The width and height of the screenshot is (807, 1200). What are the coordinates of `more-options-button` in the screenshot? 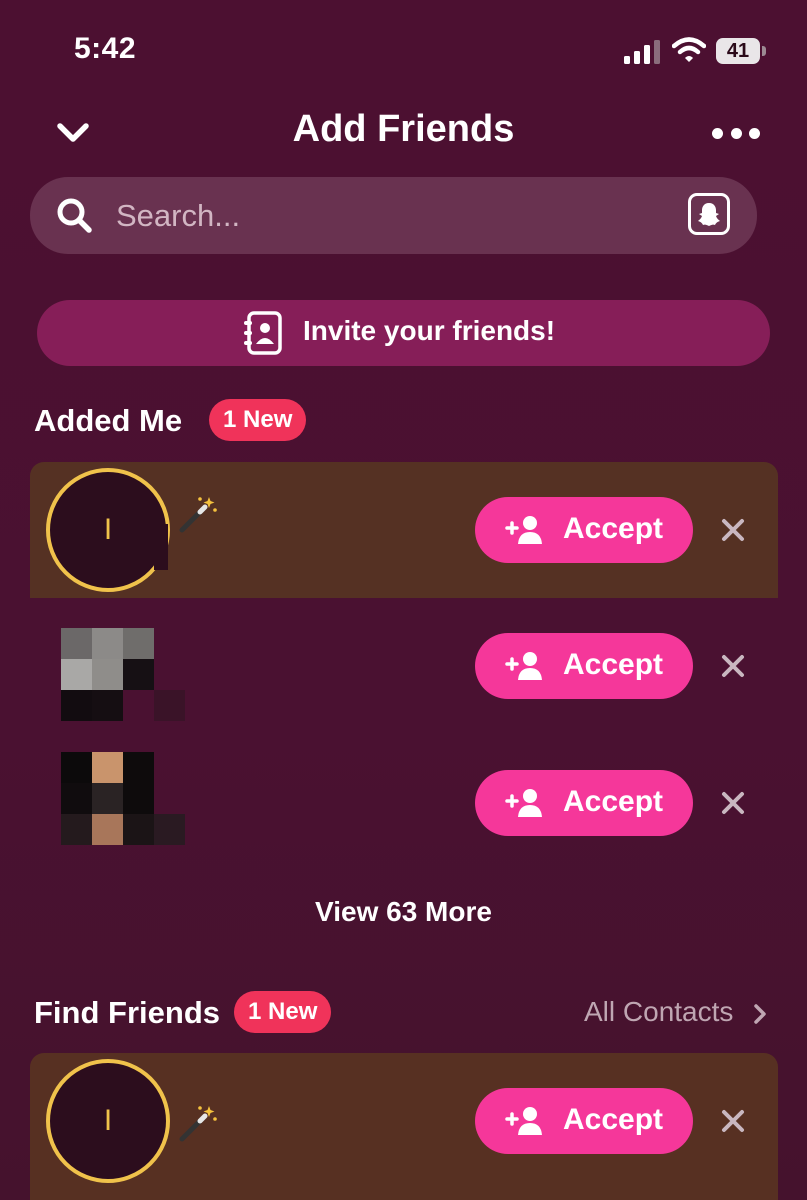 It's located at (736, 133).